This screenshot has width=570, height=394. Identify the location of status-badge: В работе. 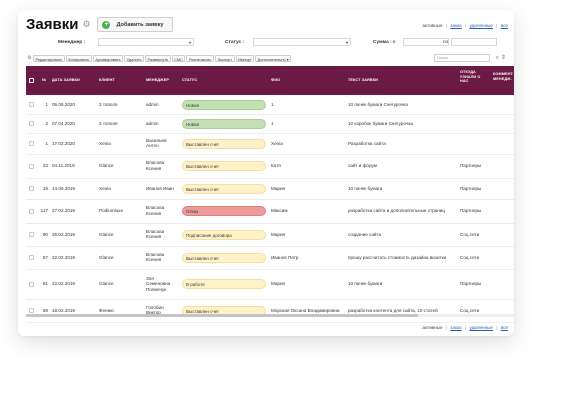
(224, 284).